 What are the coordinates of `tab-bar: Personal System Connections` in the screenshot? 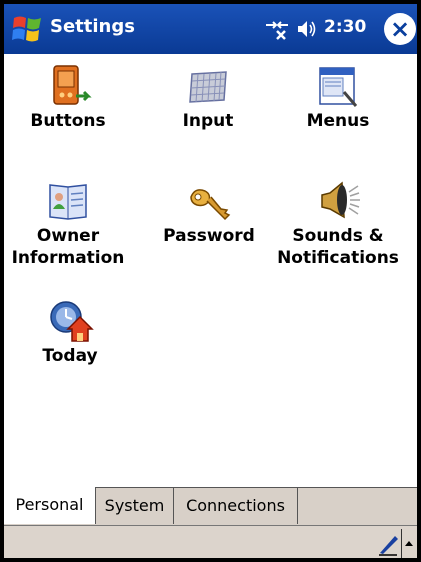 It's located at (210, 506).